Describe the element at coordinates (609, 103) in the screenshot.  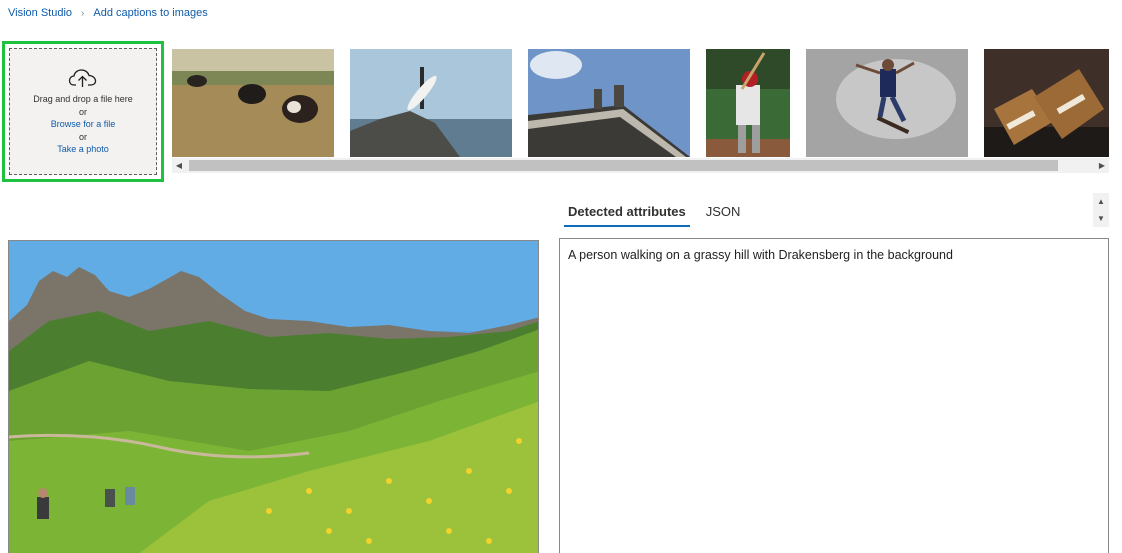
I see `thumbnail-building` at that location.